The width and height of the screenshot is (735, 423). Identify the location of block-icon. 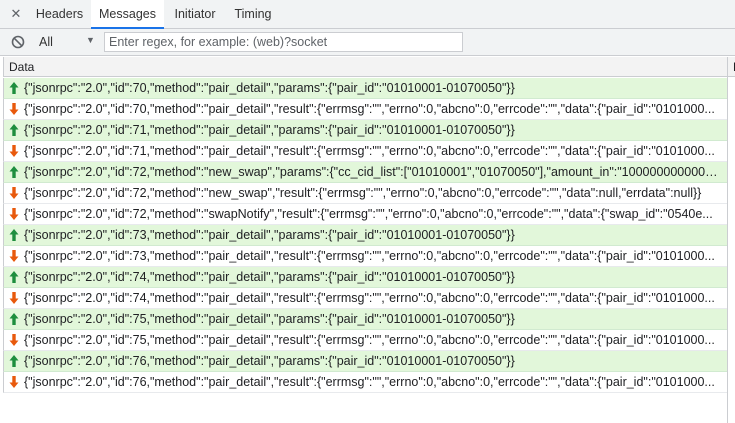
(18, 42).